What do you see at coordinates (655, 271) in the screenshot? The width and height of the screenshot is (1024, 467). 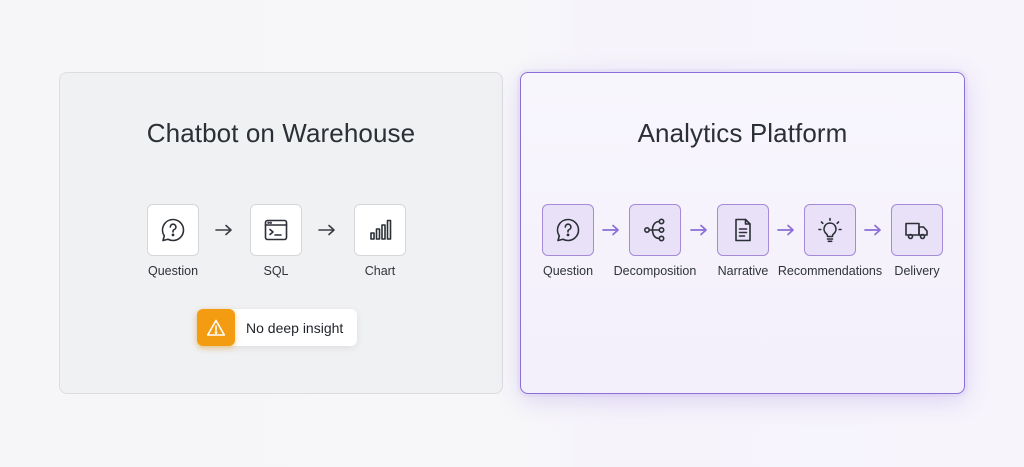 I see `node-label: Decomposition` at bounding box center [655, 271].